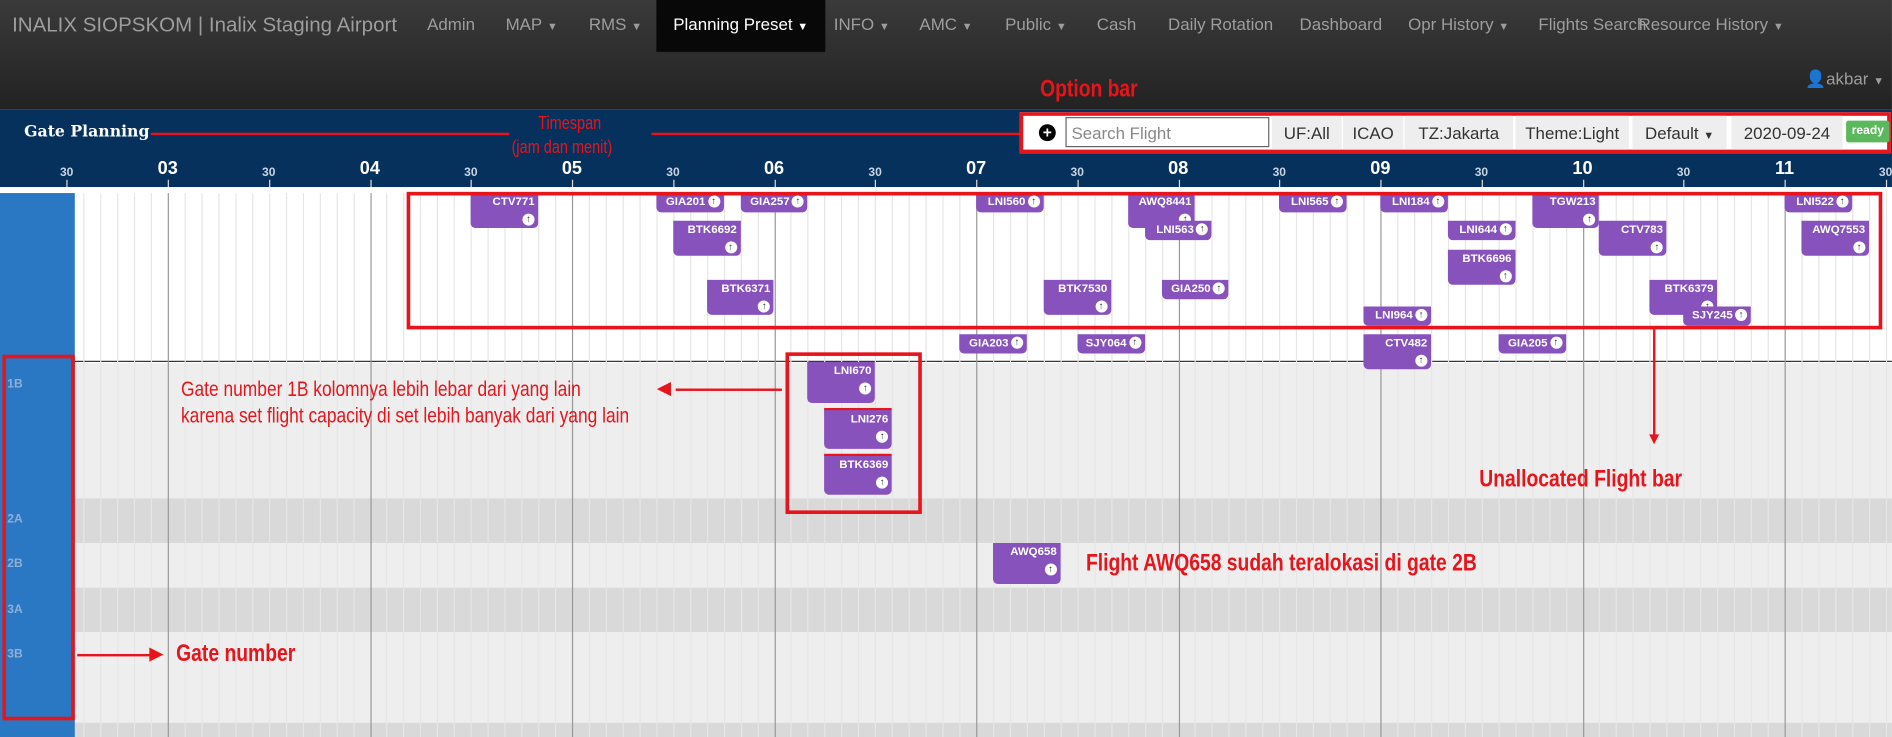 The image size is (1892, 737). What do you see at coordinates (946, 565) in the screenshot?
I see `gate-row-2B` at bounding box center [946, 565].